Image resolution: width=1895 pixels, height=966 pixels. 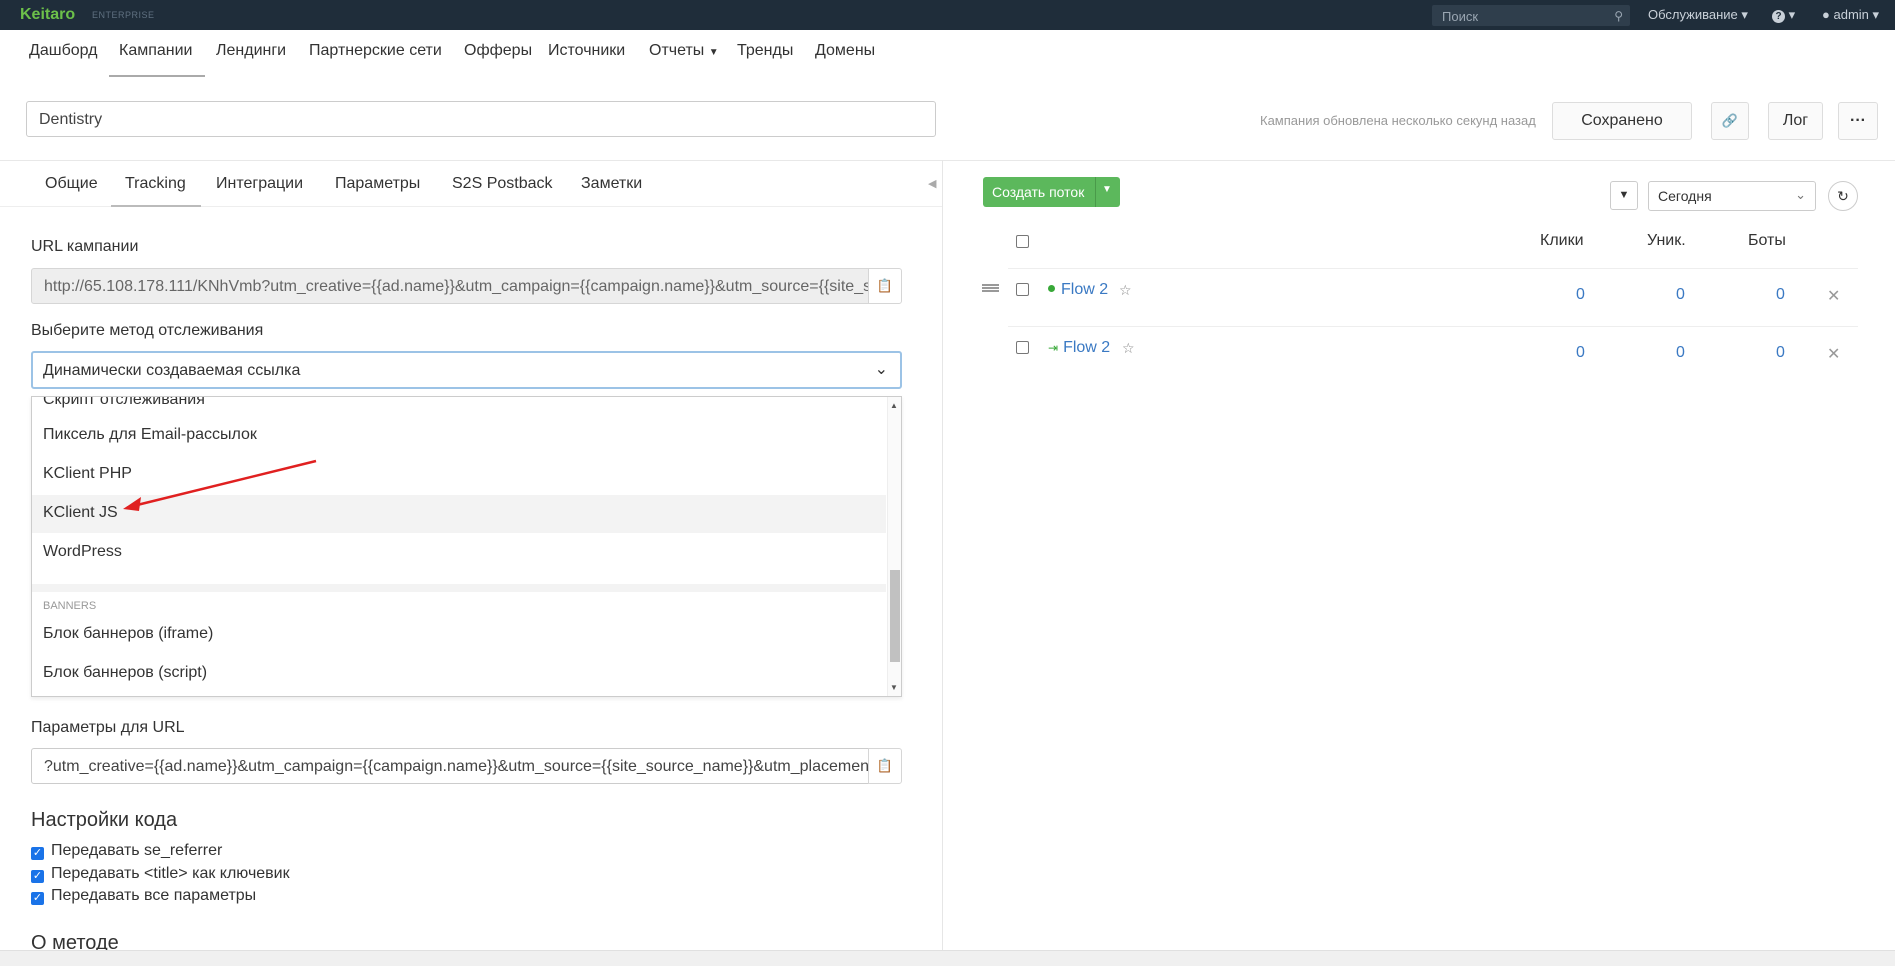 What do you see at coordinates (459, 553) in the screenshot?
I see `dropdown-option: WordPress` at bounding box center [459, 553].